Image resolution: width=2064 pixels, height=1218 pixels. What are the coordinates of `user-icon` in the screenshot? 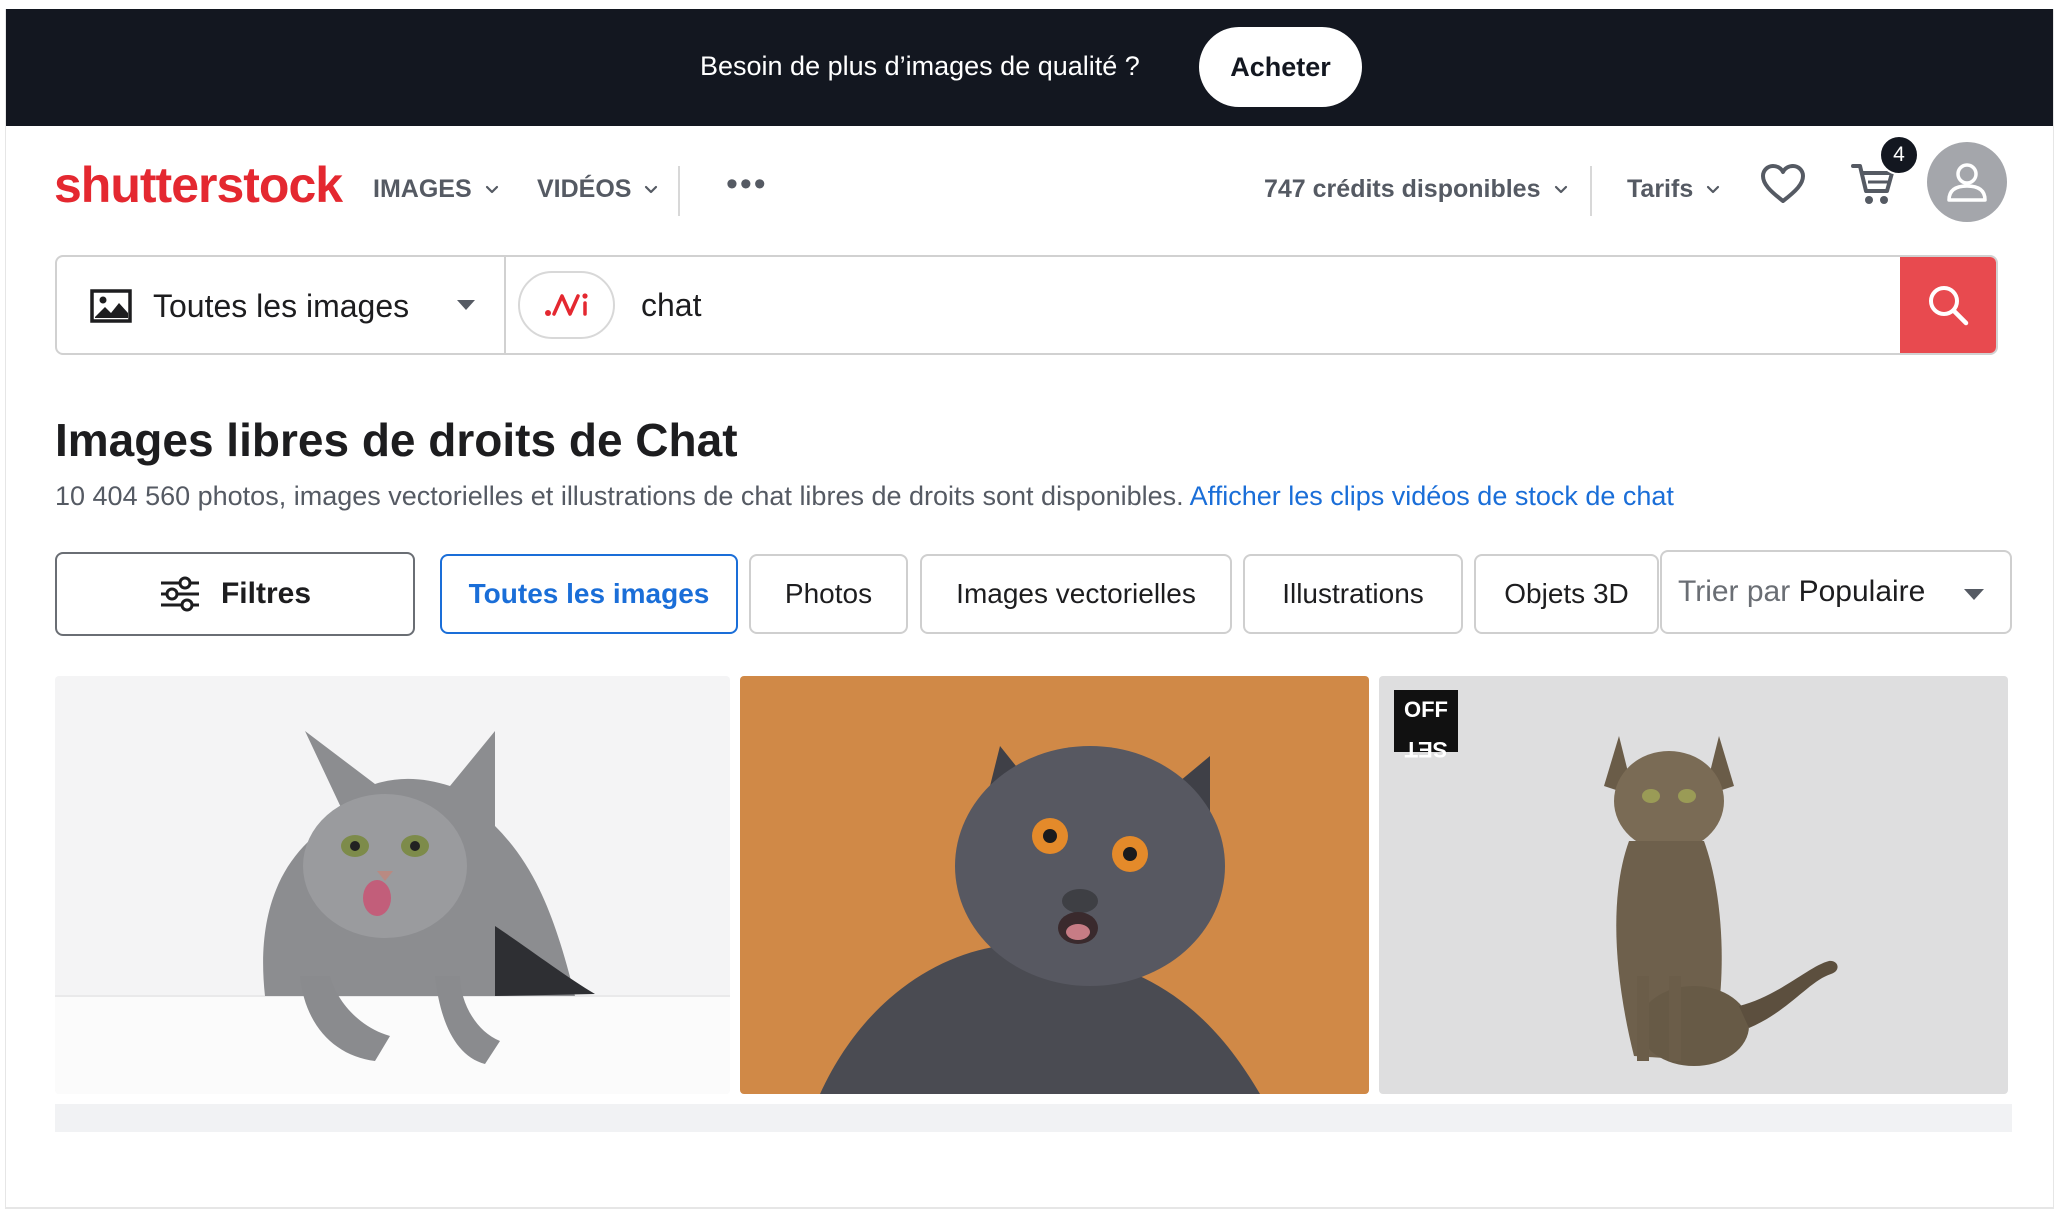 It's located at (1967, 182).